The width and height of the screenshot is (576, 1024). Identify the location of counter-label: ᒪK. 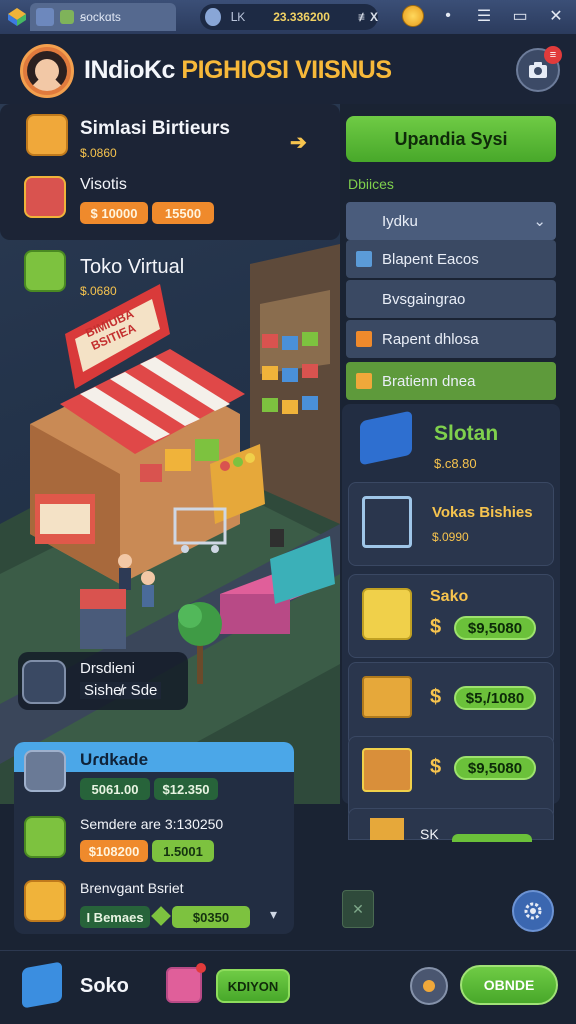
(238, 17).